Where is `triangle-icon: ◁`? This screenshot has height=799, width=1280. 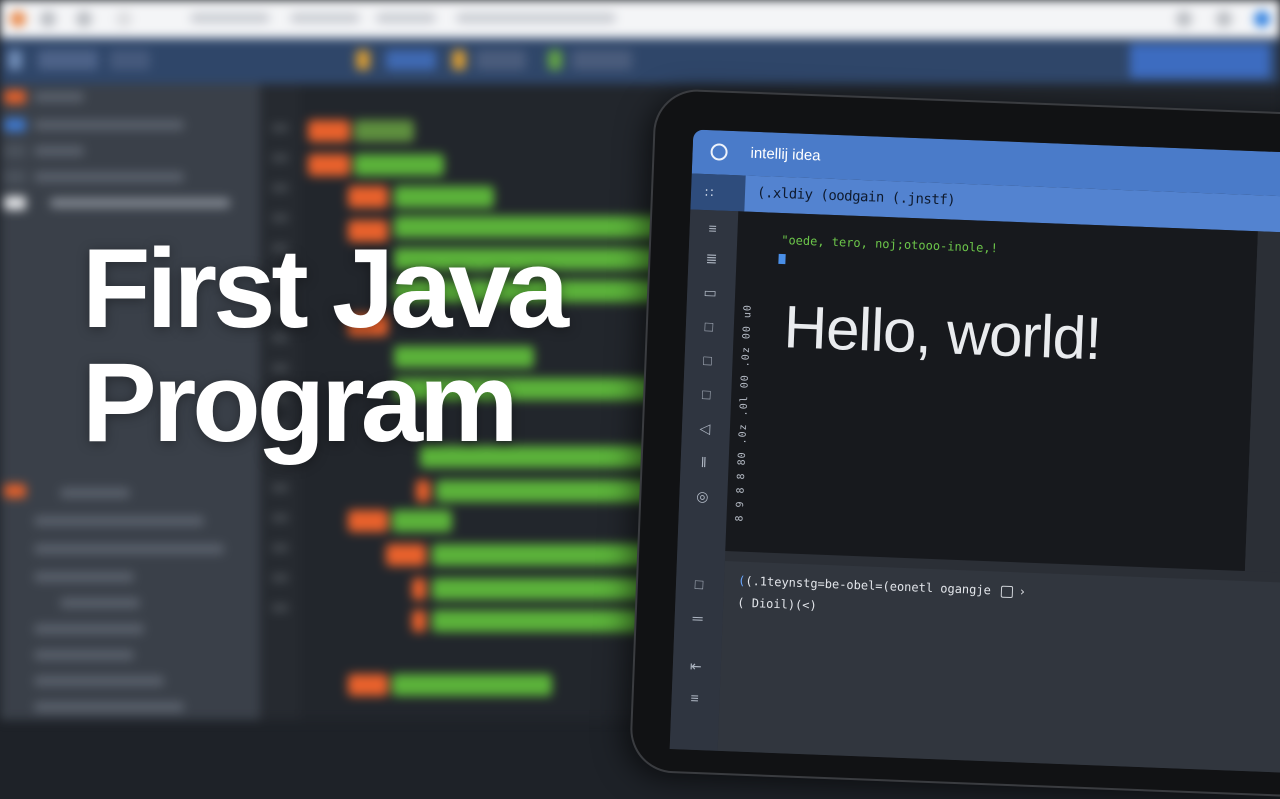 triangle-icon: ◁ is located at coordinates (705, 428).